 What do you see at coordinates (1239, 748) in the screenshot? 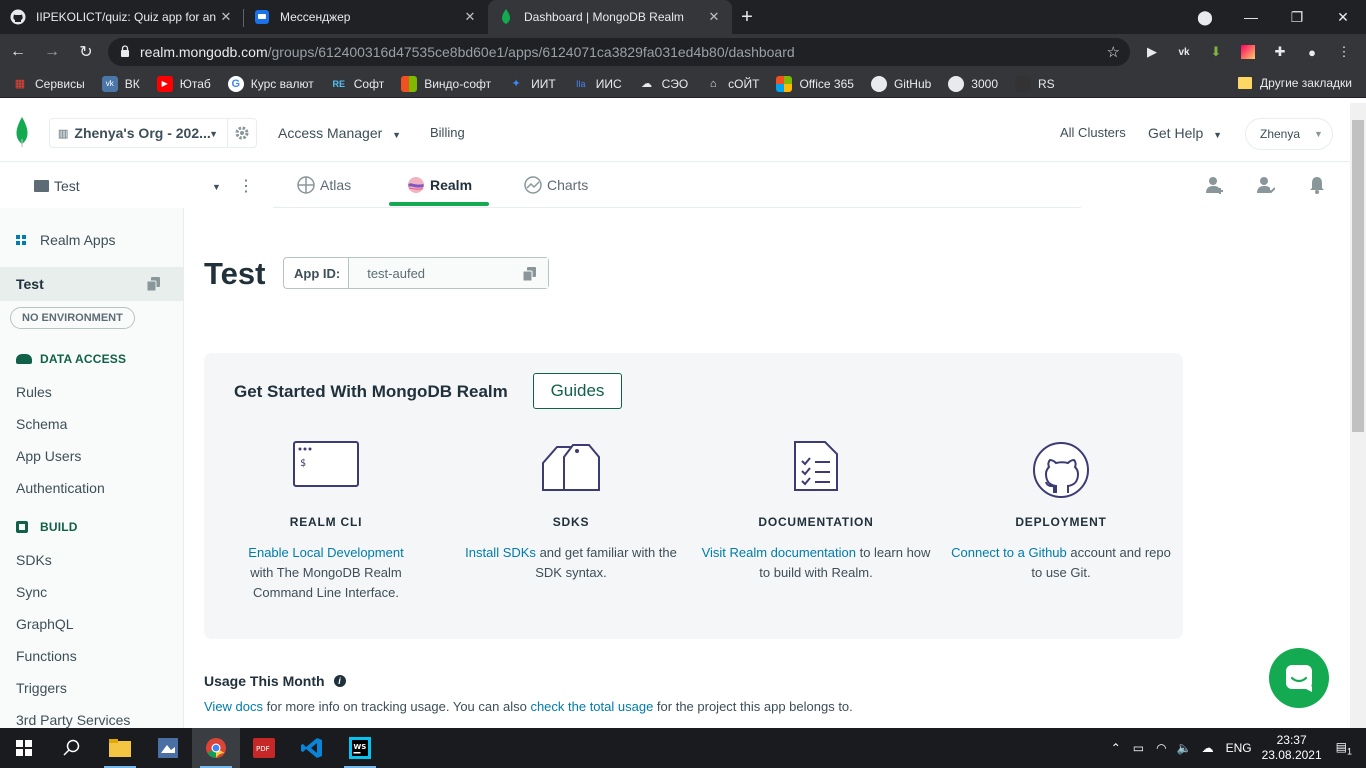
I see `language-indicator: ENG` at bounding box center [1239, 748].